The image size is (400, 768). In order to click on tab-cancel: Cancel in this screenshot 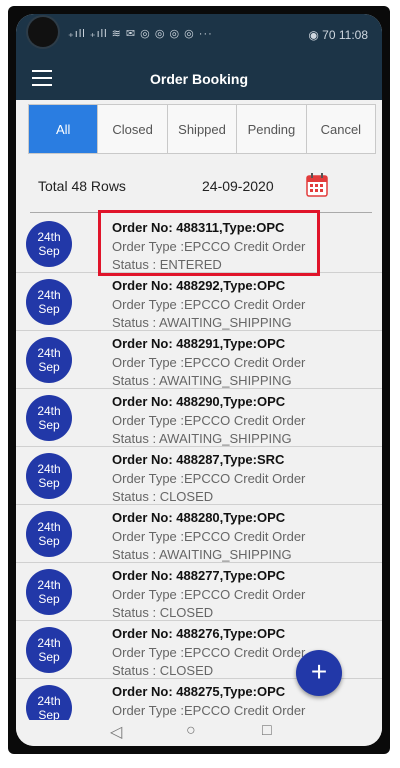, I will do `click(341, 129)`.